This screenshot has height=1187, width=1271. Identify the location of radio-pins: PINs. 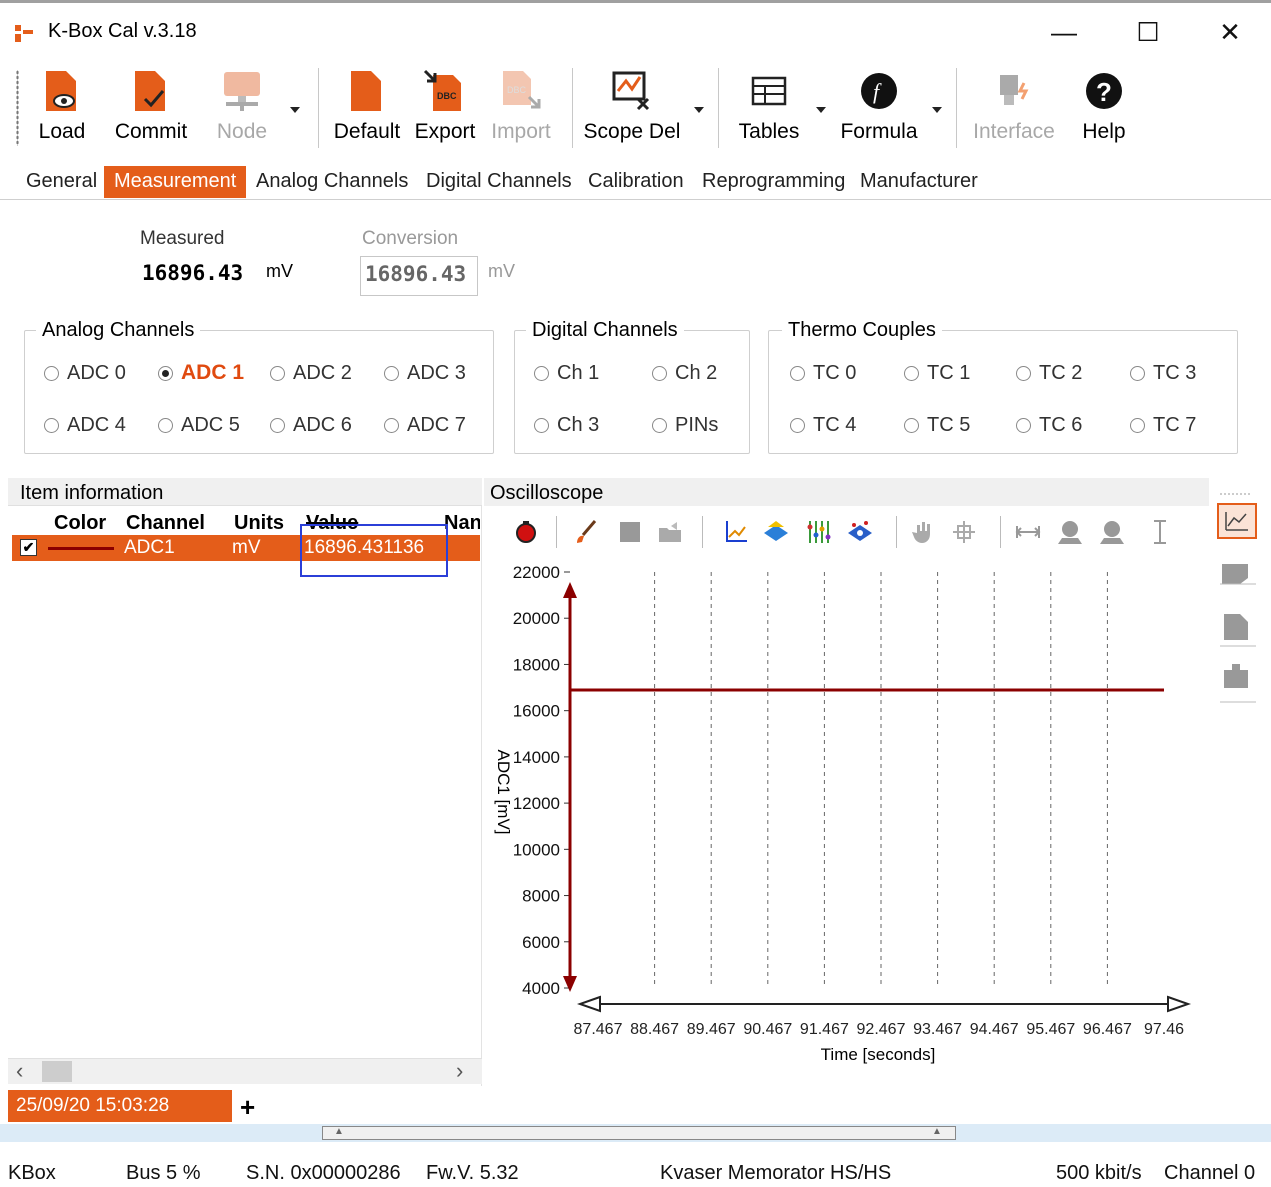
(685, 425).